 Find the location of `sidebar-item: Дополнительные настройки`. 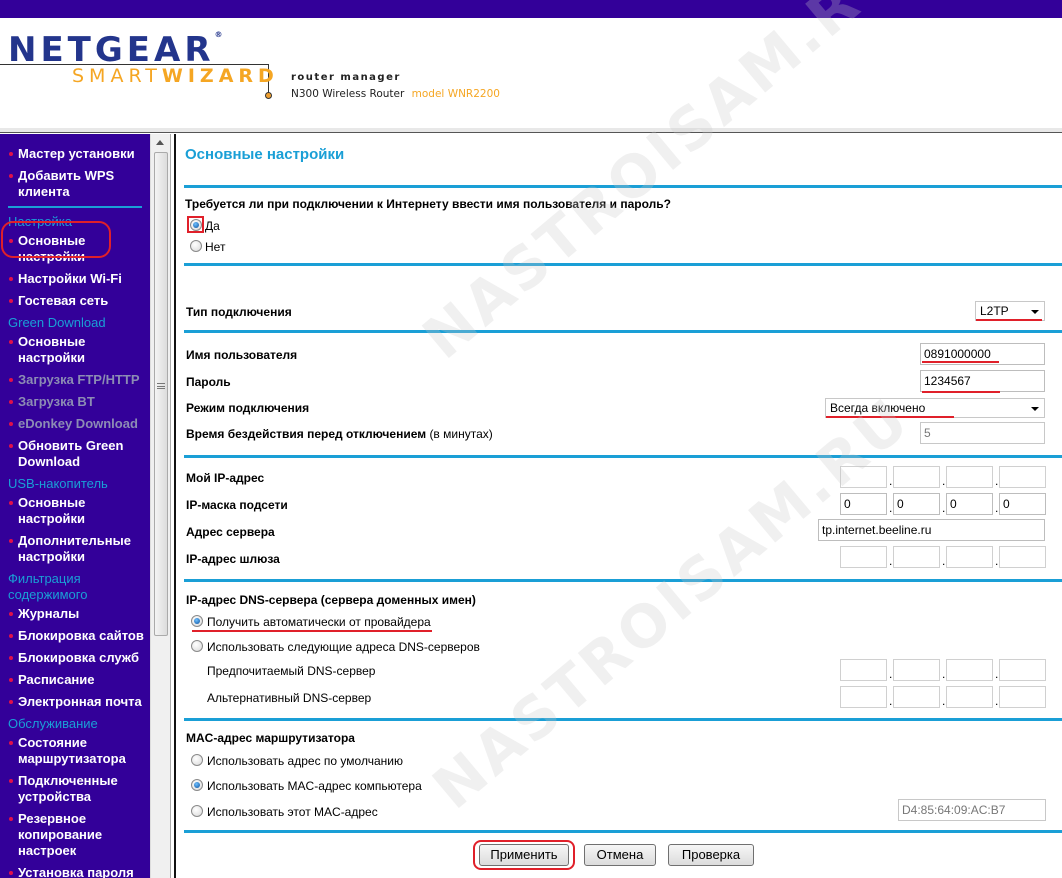

sidebar-item: Дополнительные настройки is located at coordinates (75, 549).